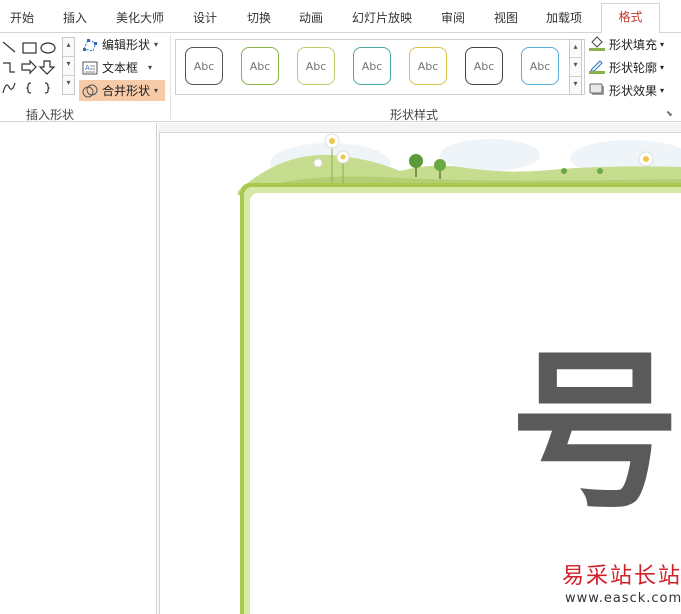  I want to click on pencil-icon, so click(597, 67).